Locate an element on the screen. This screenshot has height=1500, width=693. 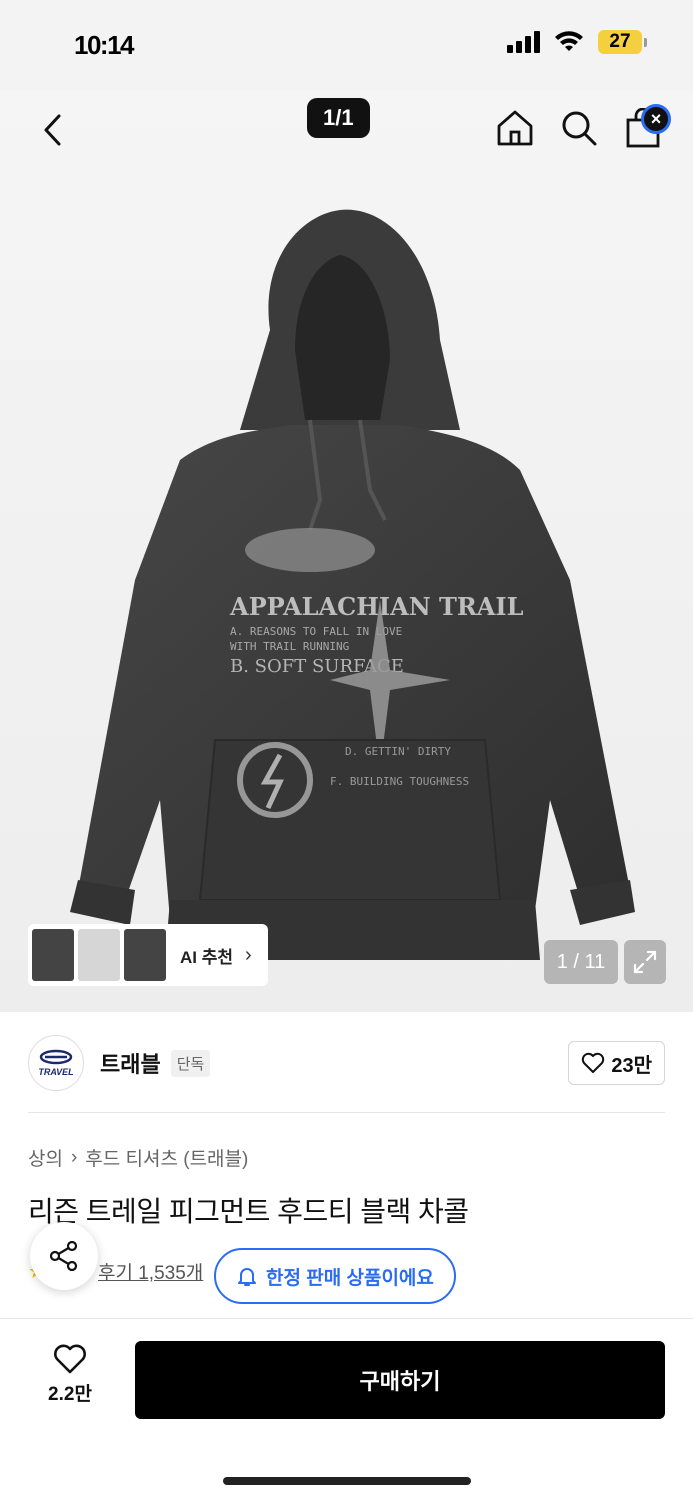
breadcrumb-category: 상의 is located at coordinates (45, 1157).